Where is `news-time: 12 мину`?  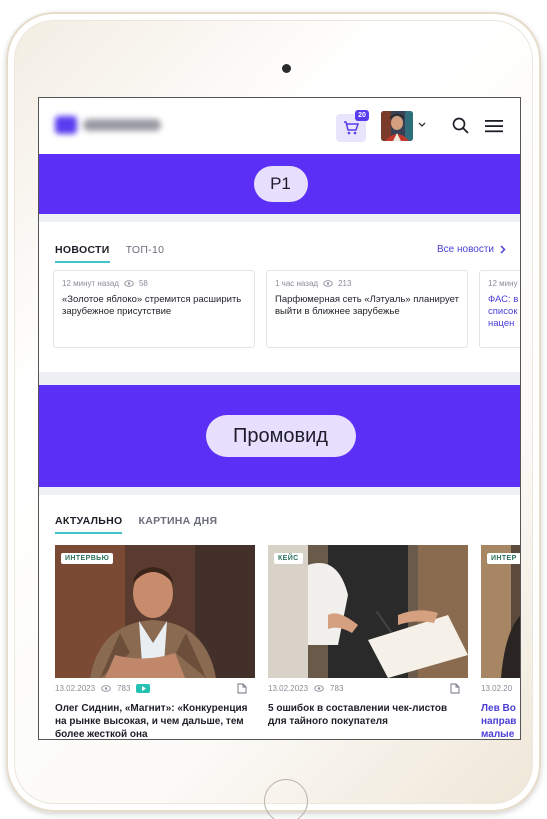 news-time: 12 мину is located at coordinates (503, 283).